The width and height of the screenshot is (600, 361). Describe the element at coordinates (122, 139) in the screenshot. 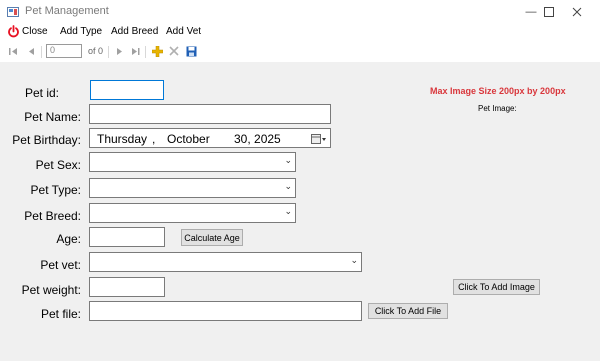

I see `birthday-day: Thursday` at that location.